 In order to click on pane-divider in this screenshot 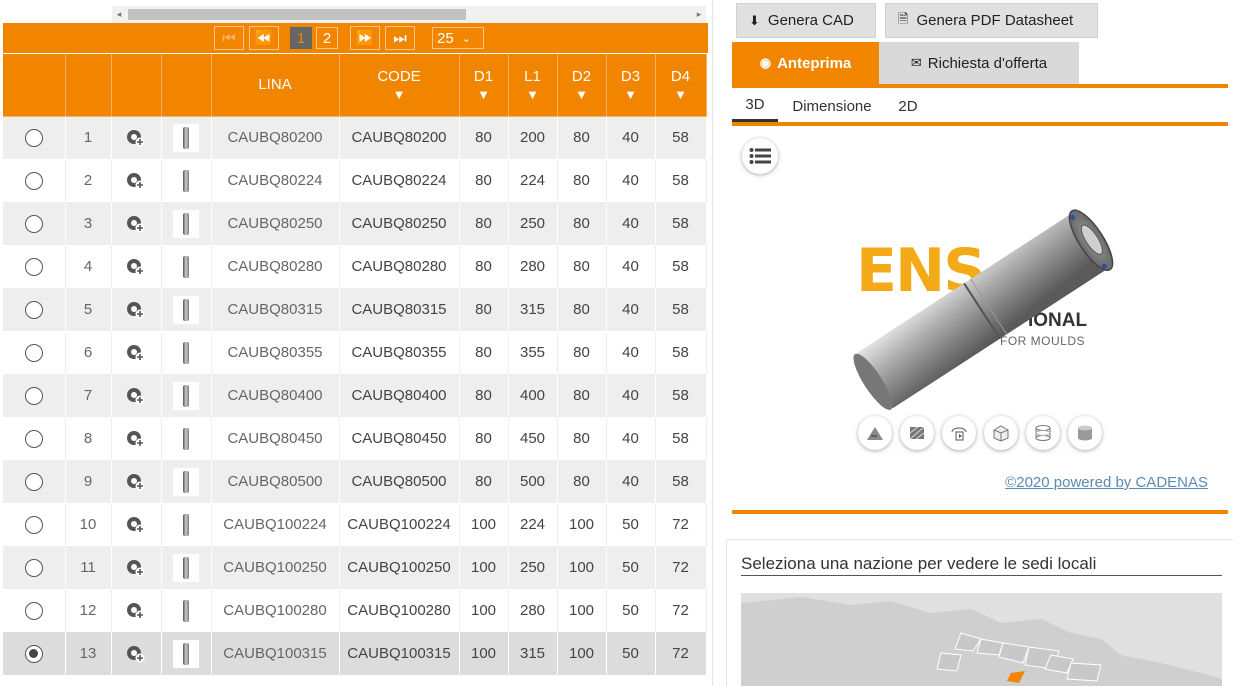, I will do `click(719, 343)`.